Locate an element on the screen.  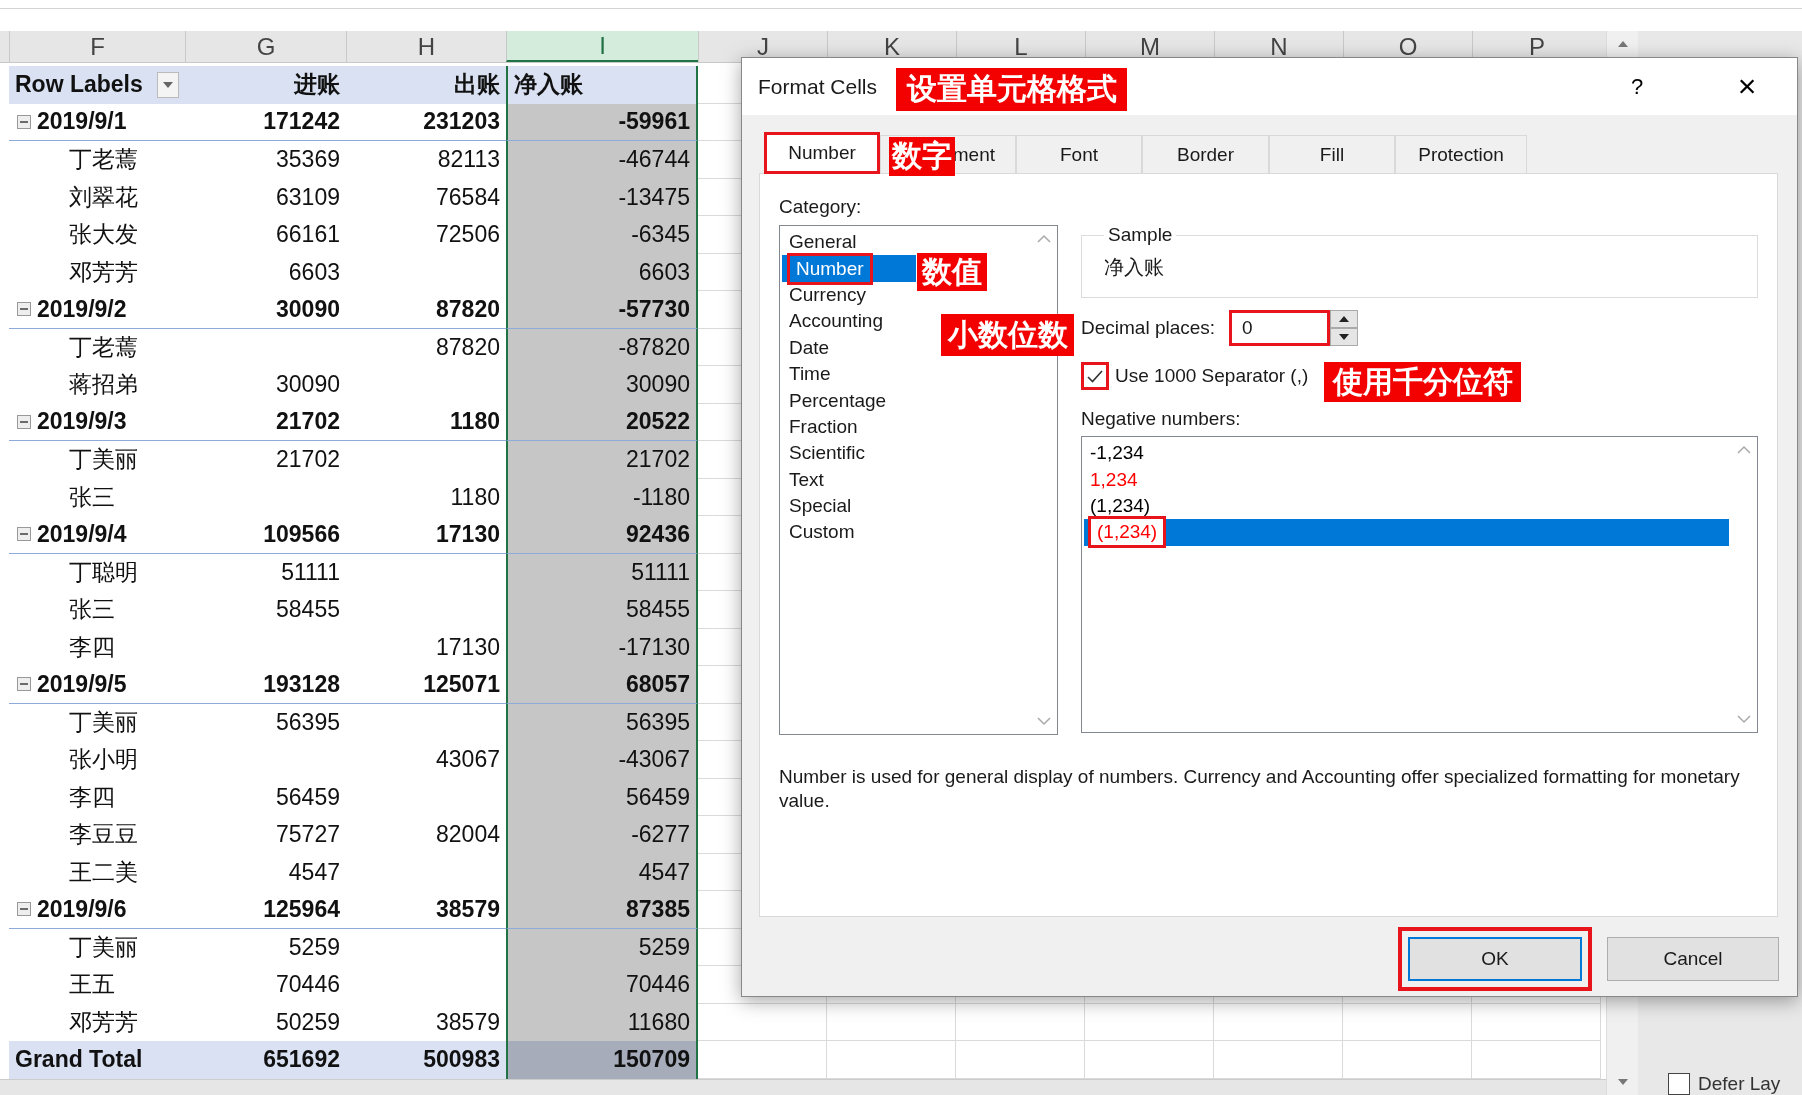
list-item: Text is located at coordinates (849, 479).